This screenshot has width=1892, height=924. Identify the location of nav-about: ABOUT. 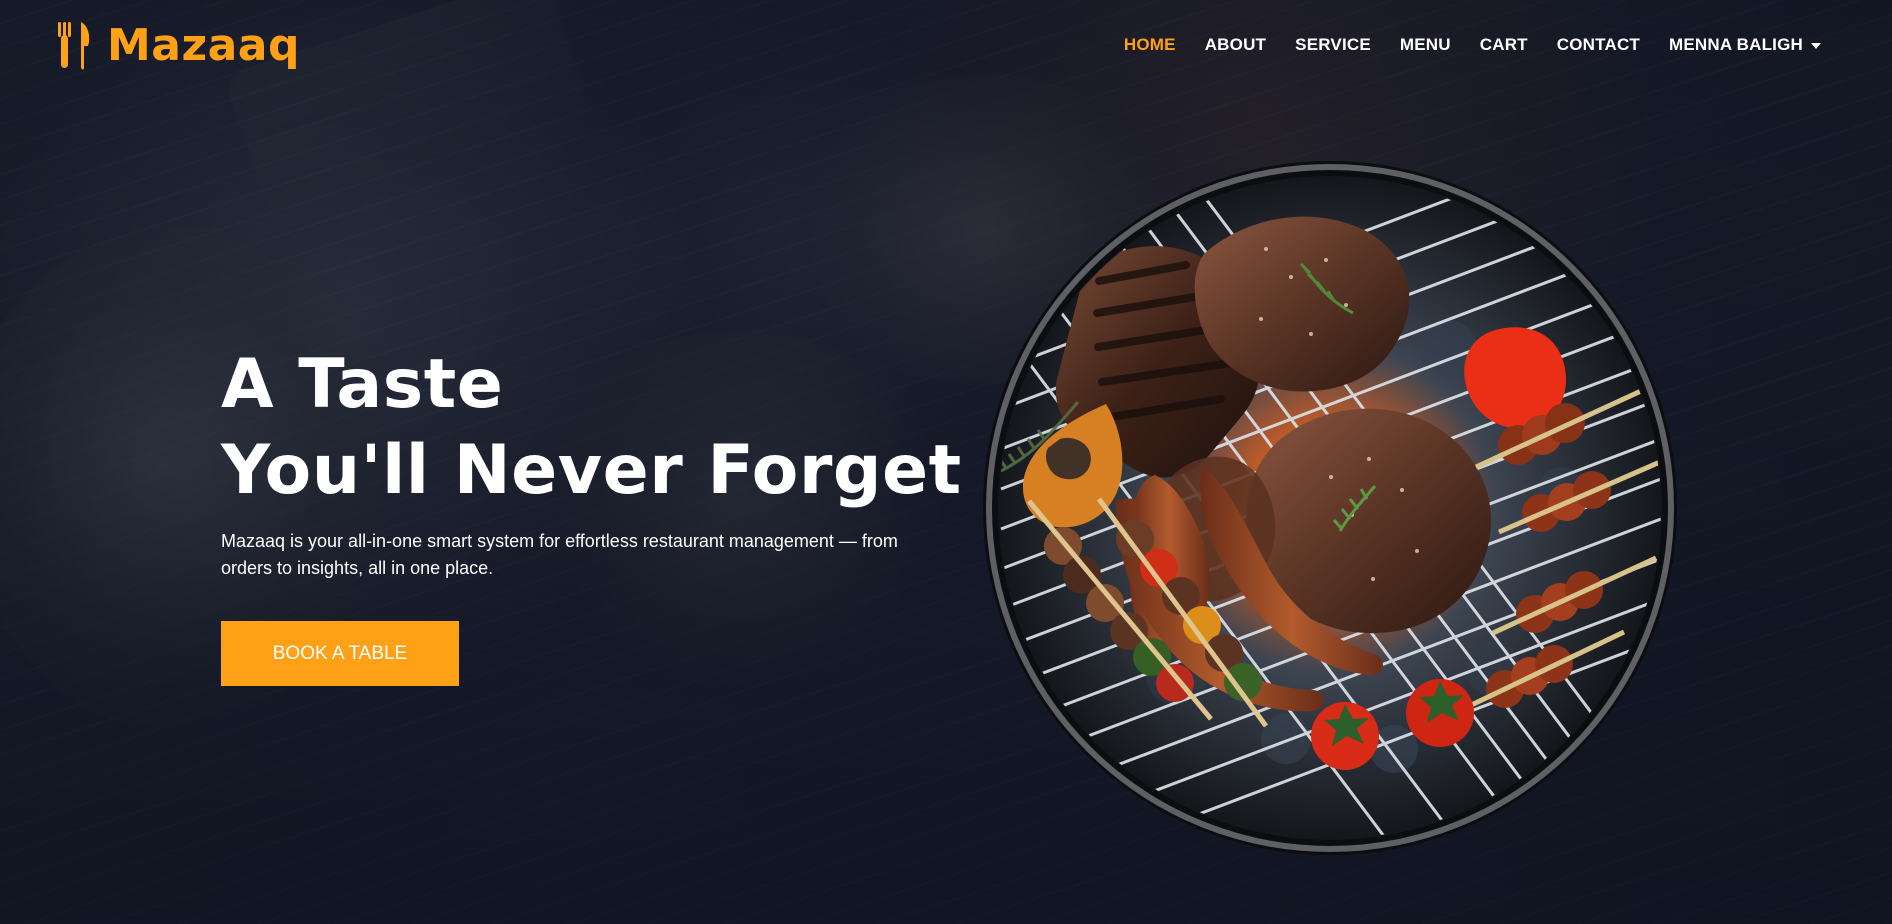
(1235, 44).